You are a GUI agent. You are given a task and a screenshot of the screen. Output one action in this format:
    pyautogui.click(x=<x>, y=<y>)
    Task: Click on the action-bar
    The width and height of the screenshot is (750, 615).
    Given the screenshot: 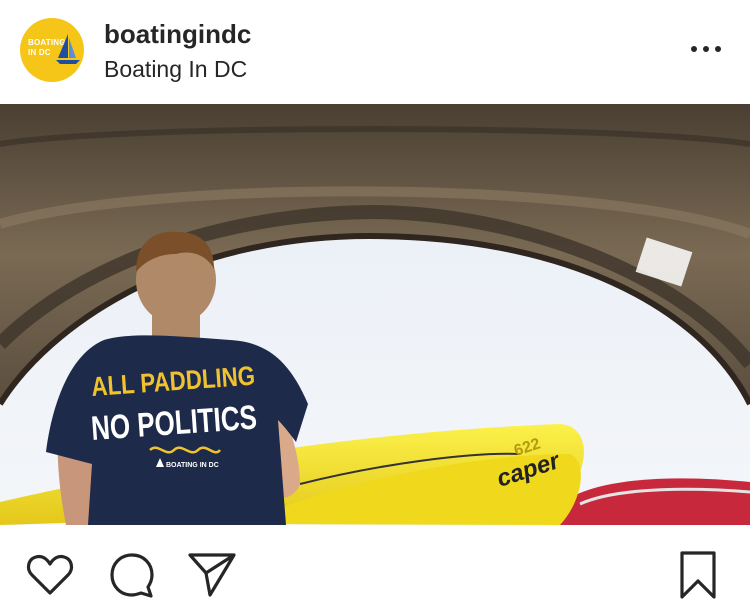 What is the action you would take?
    pyautogui.click(x=375, y=570)
    